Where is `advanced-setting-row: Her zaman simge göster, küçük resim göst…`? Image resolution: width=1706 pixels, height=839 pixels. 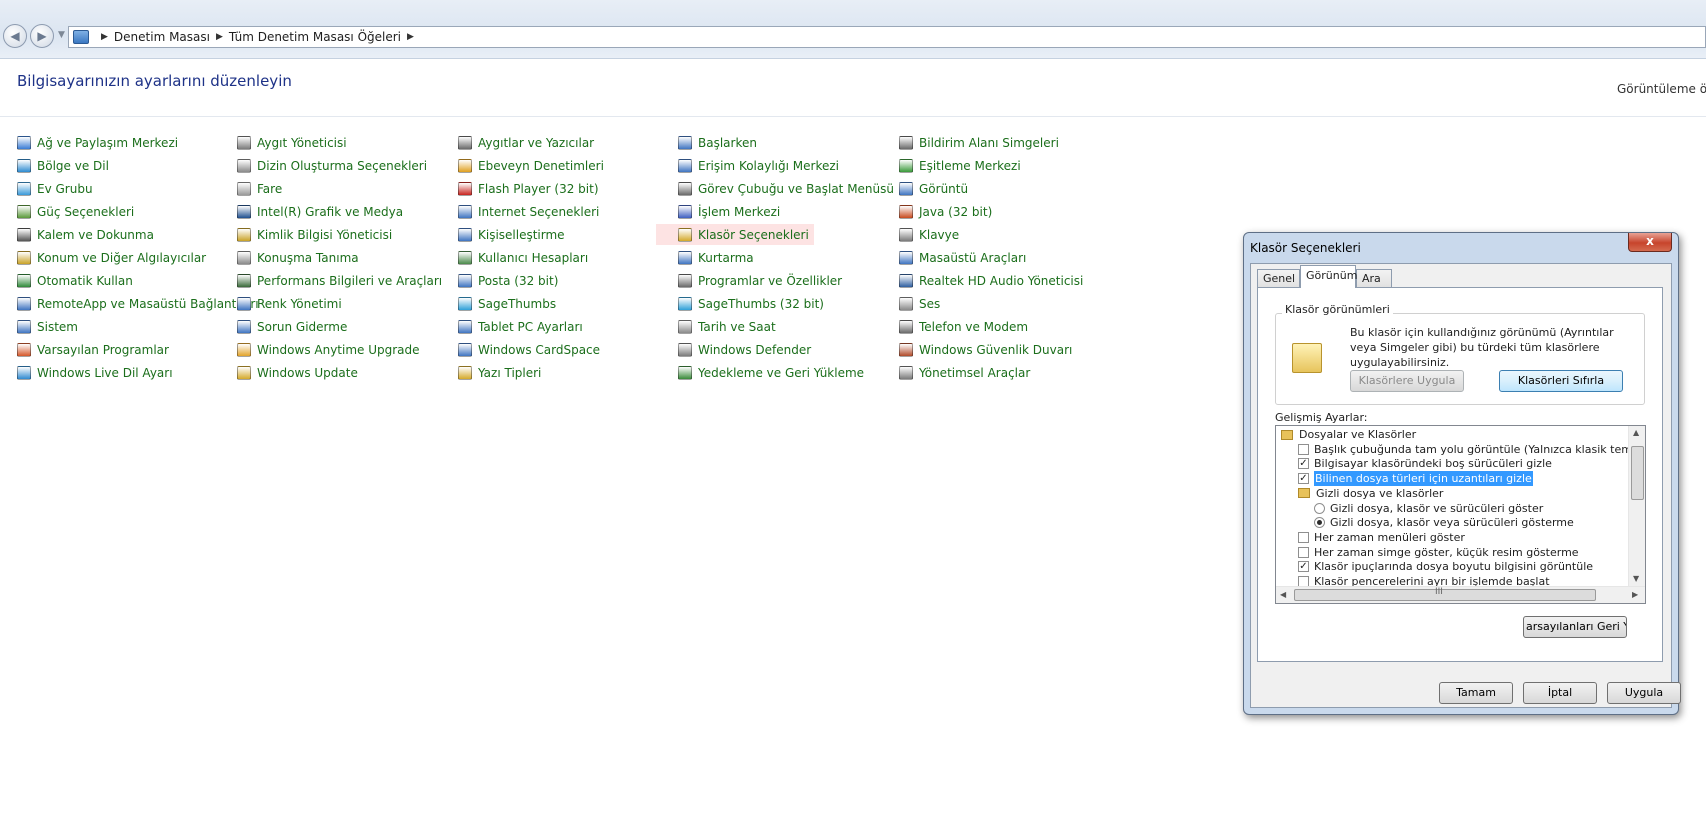 advanced-setting-row: Her zaman simge göster, küçük resim göst… is located at coordinates (1438, 552).